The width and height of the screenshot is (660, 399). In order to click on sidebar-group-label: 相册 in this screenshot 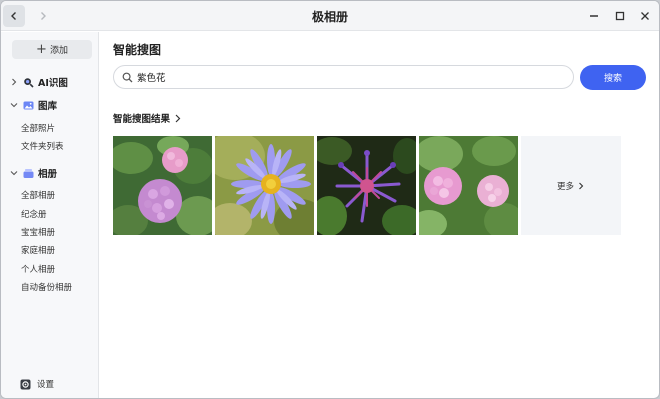, I will do `click(48, 174)`.